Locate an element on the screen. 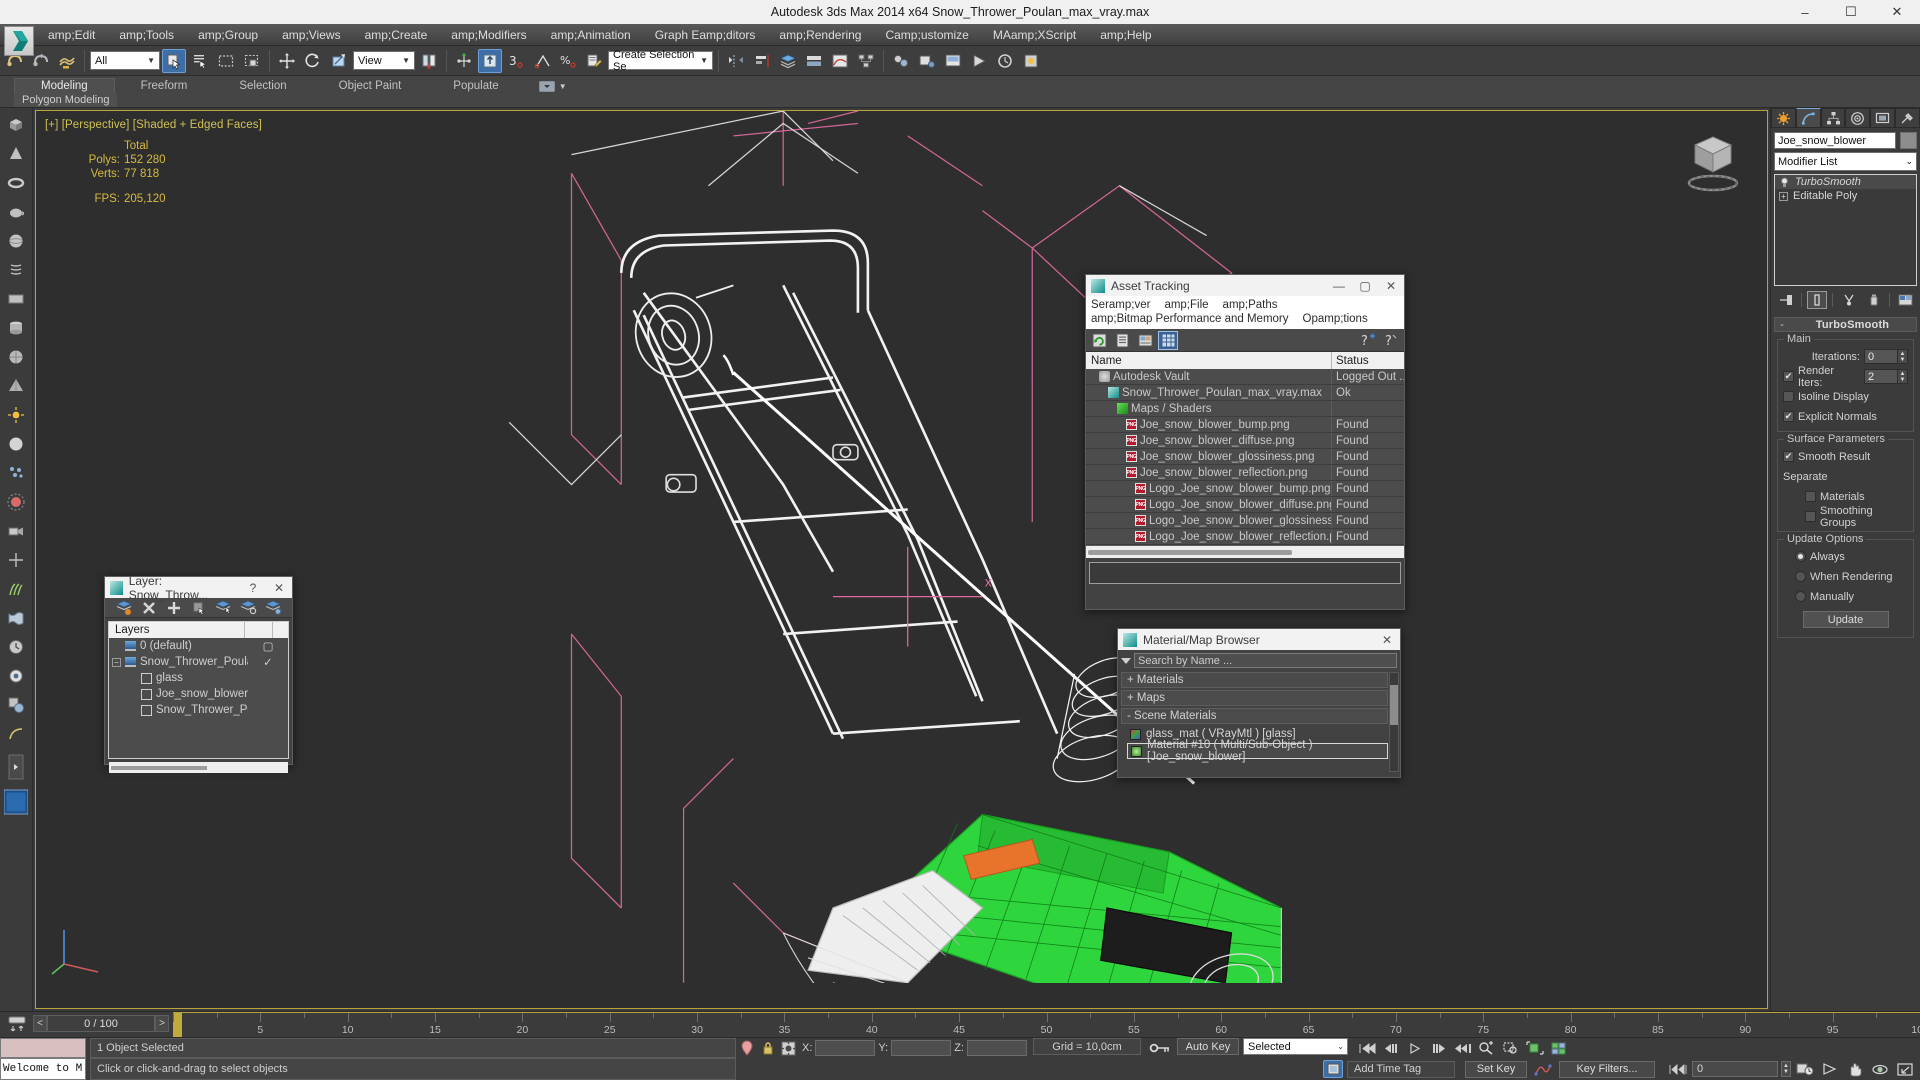 The image size is (1920, 1080). key-step-icon is located at coordinates (1678, 1069).